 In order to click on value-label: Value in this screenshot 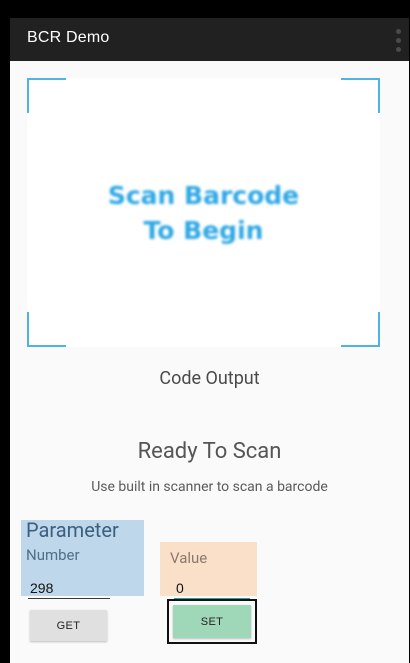, I will do `click(189, 558)`.